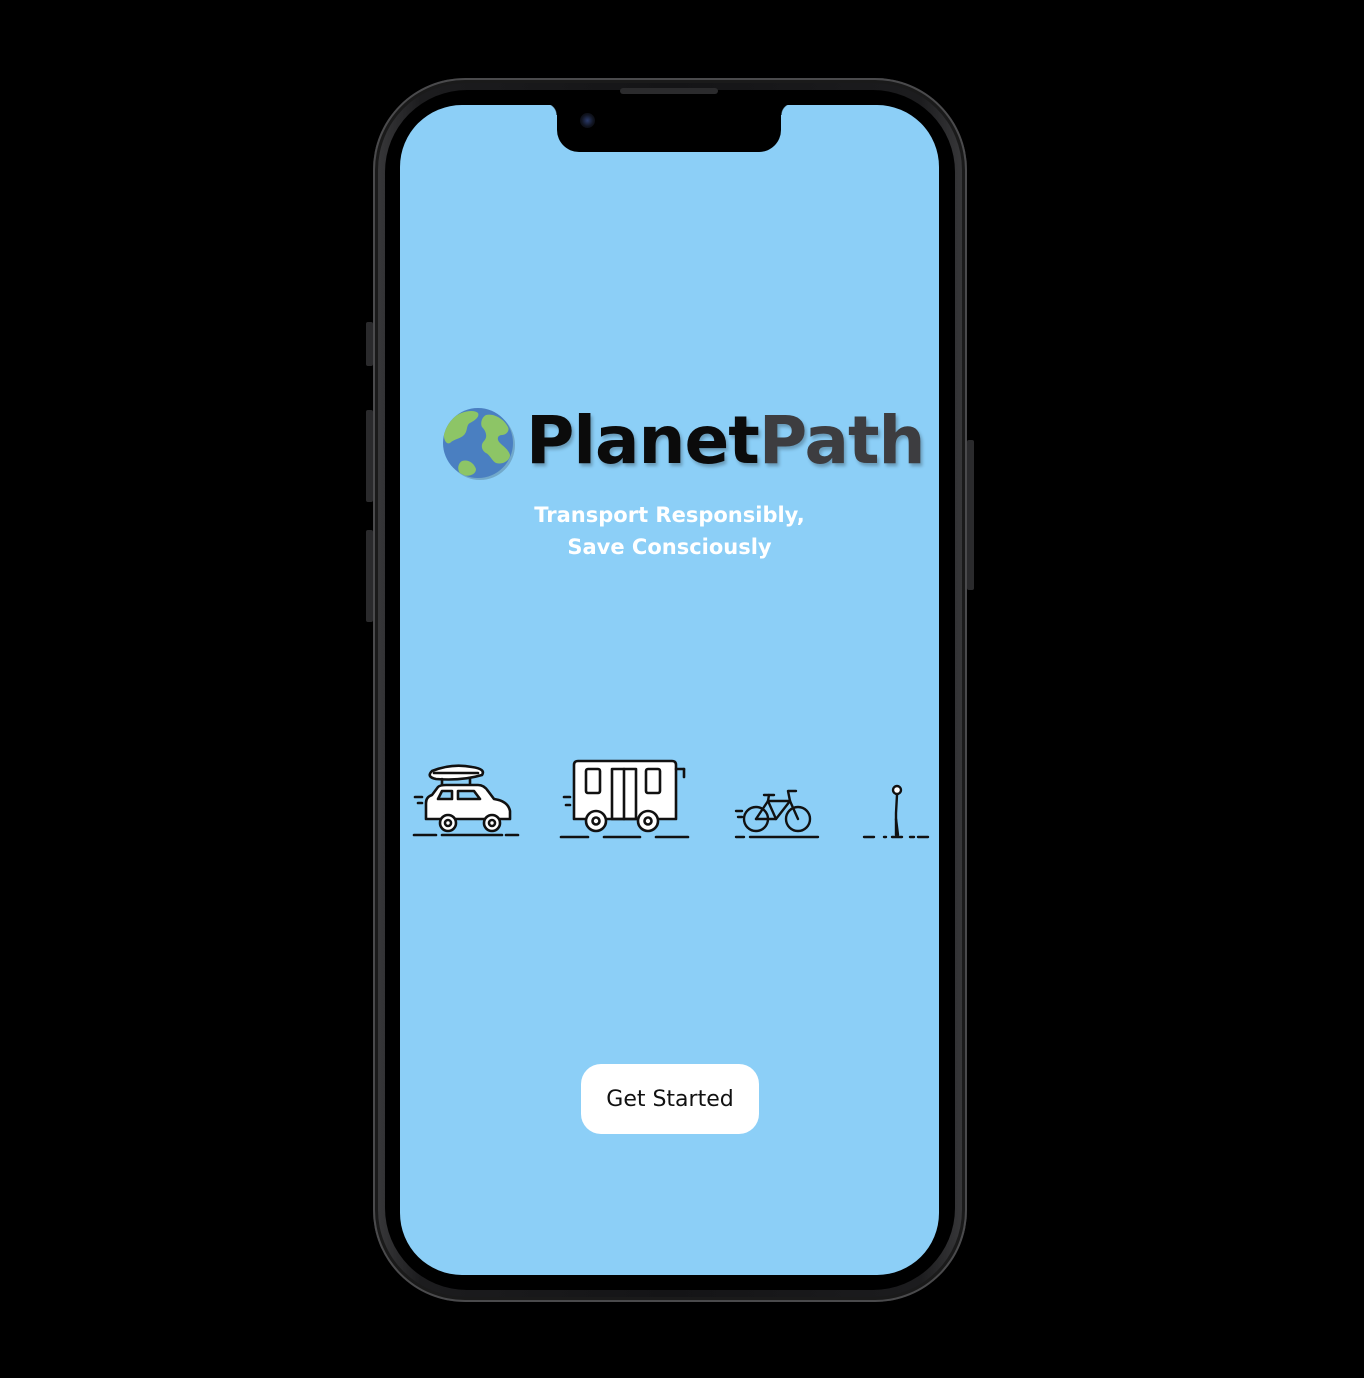  What do you see at coordinates (669, 515) in the screenshot?
I see `tagline-line-1: Transport Responsibly,` at bounding box center [669, 515].